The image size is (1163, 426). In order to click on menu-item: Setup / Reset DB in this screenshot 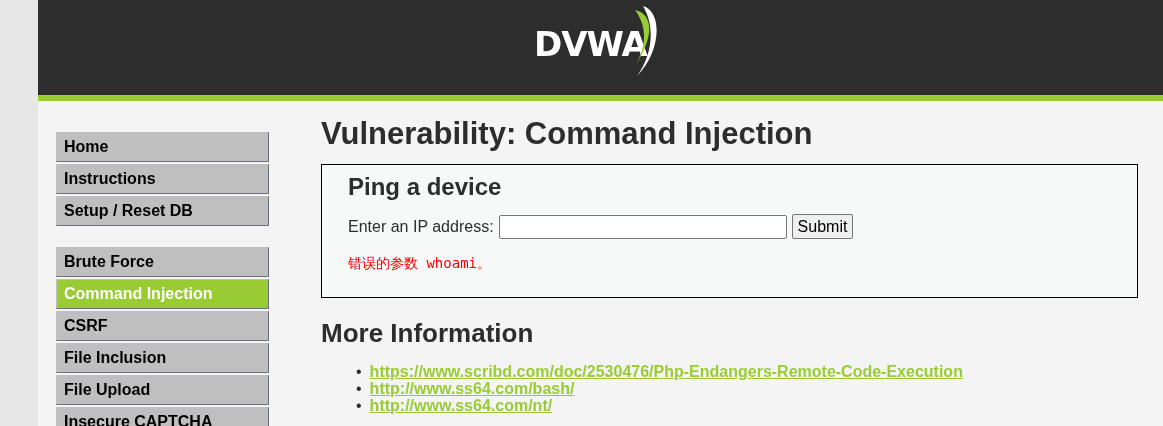, I will do `click(162, 211)`.